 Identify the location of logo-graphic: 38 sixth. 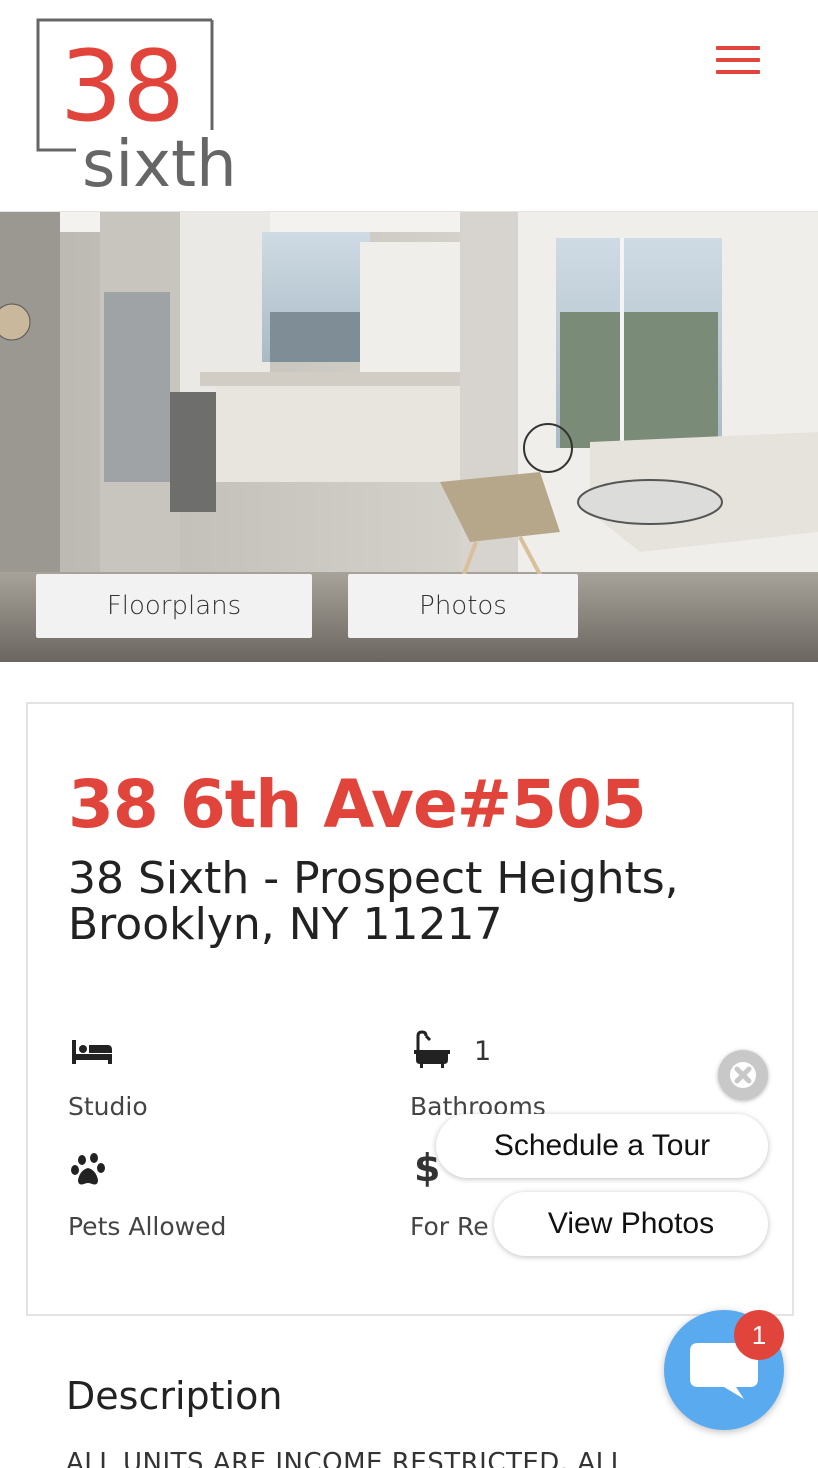
(136, 105).